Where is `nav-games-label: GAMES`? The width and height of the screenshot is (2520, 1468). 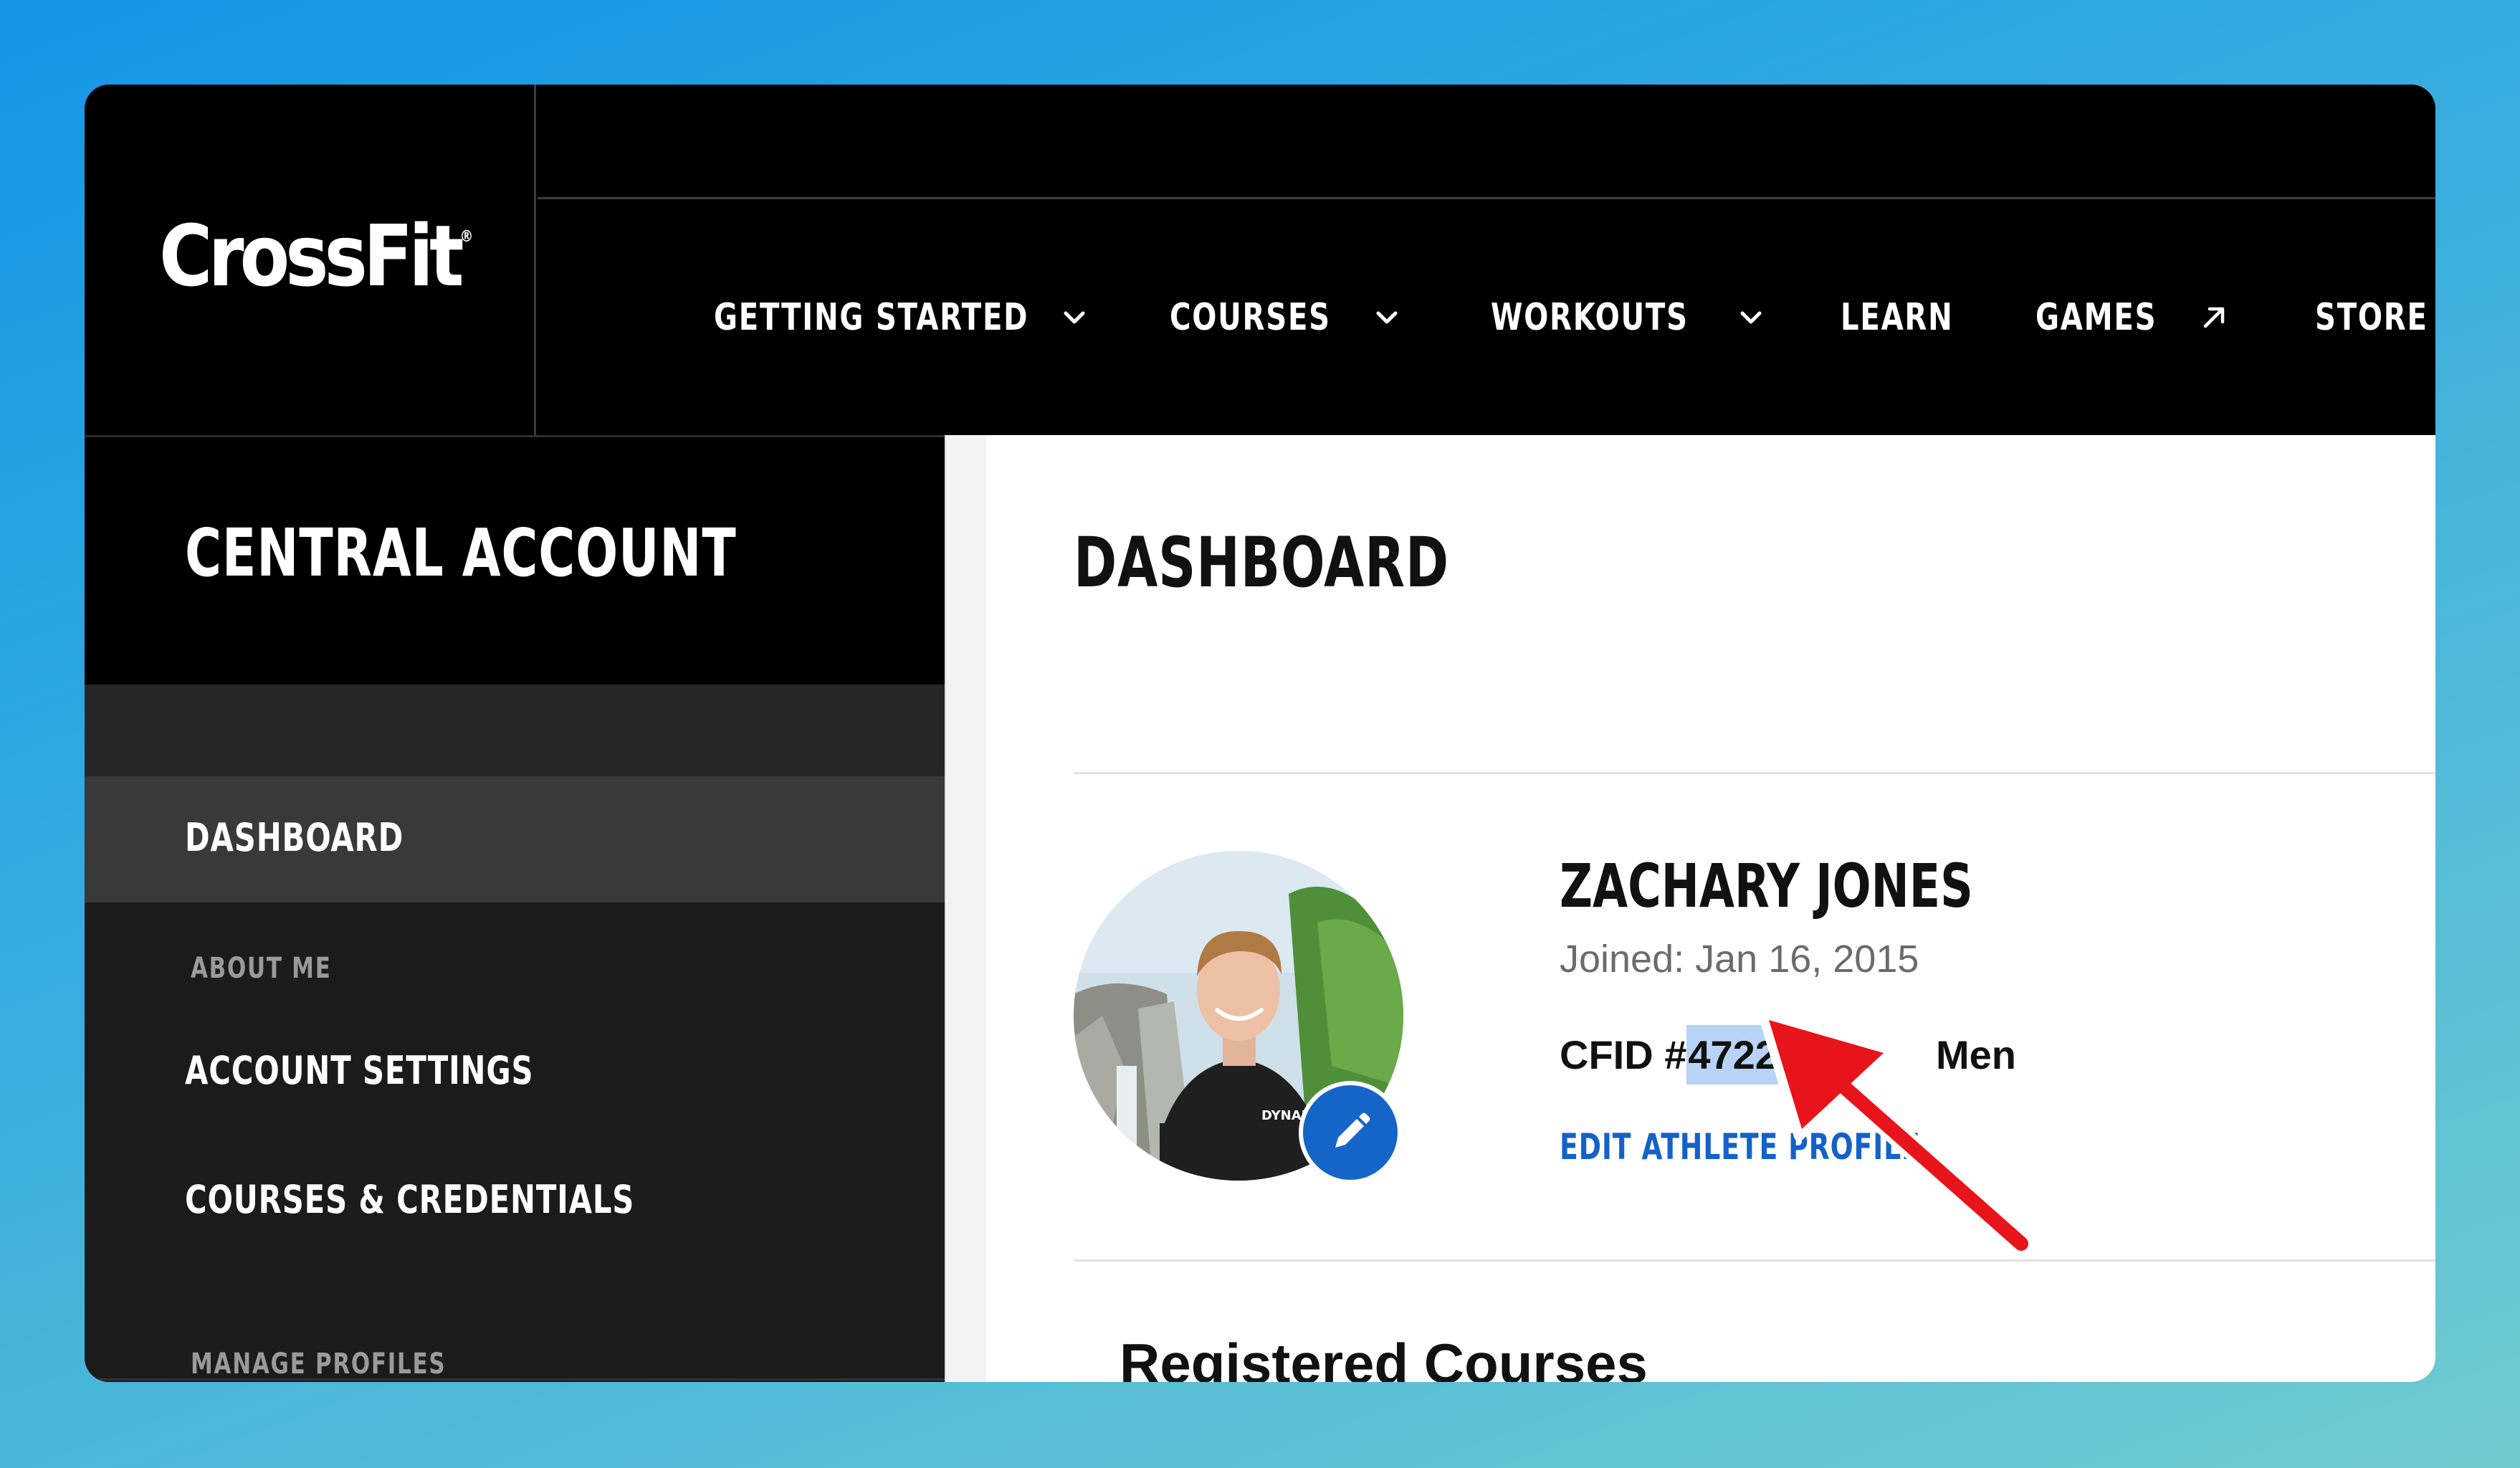
nav-games-label: GAMES is located at coordinates (2096, 317).